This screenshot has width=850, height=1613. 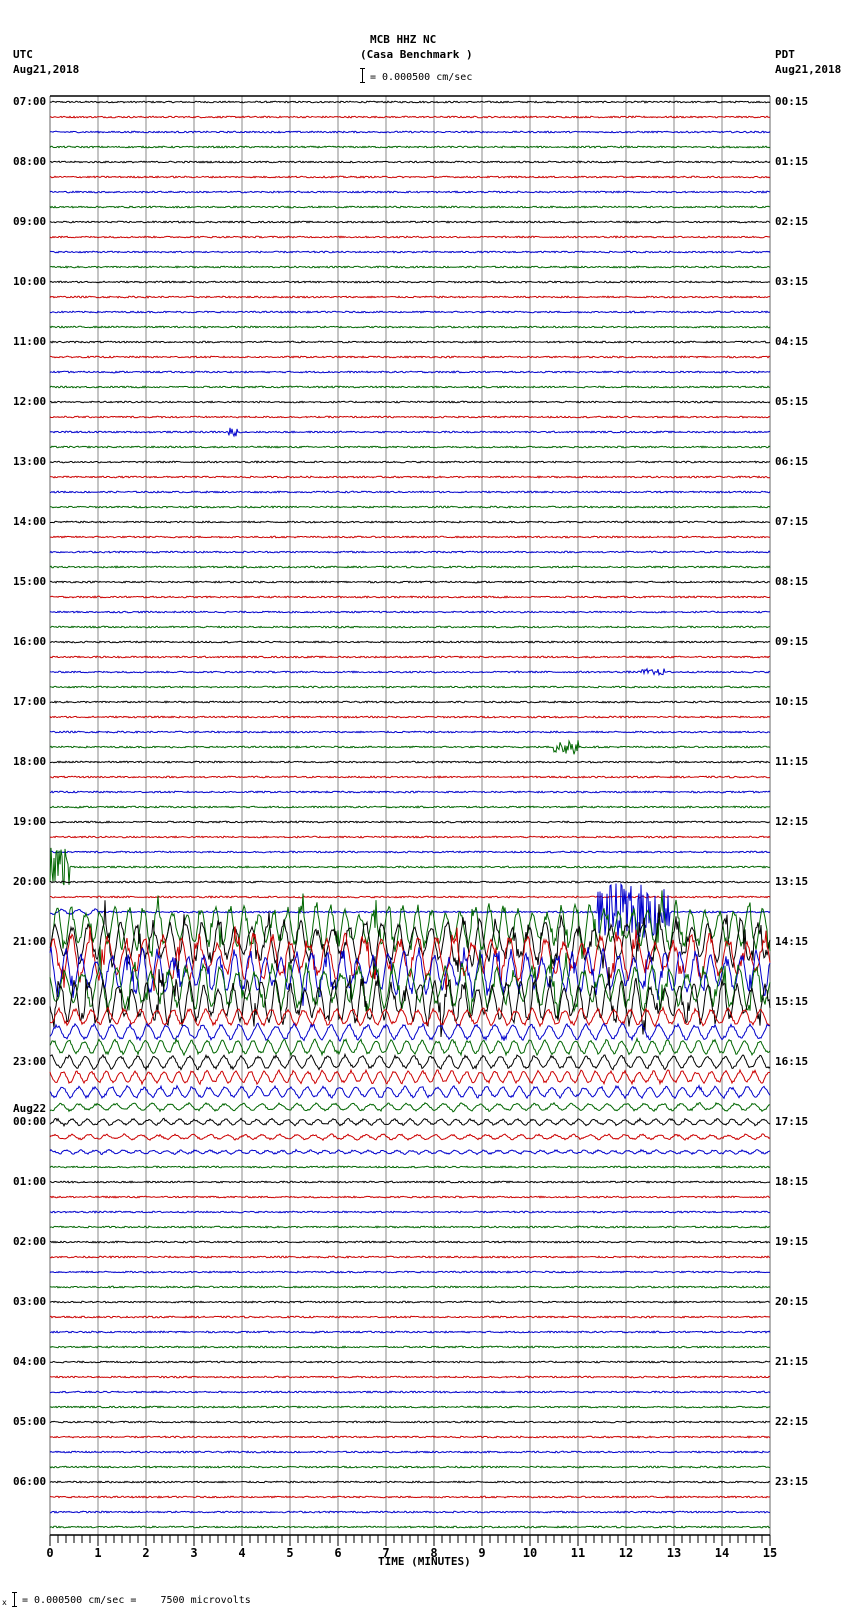 I want to click on x-tick-label: 4, so click(x=241, y=1553).